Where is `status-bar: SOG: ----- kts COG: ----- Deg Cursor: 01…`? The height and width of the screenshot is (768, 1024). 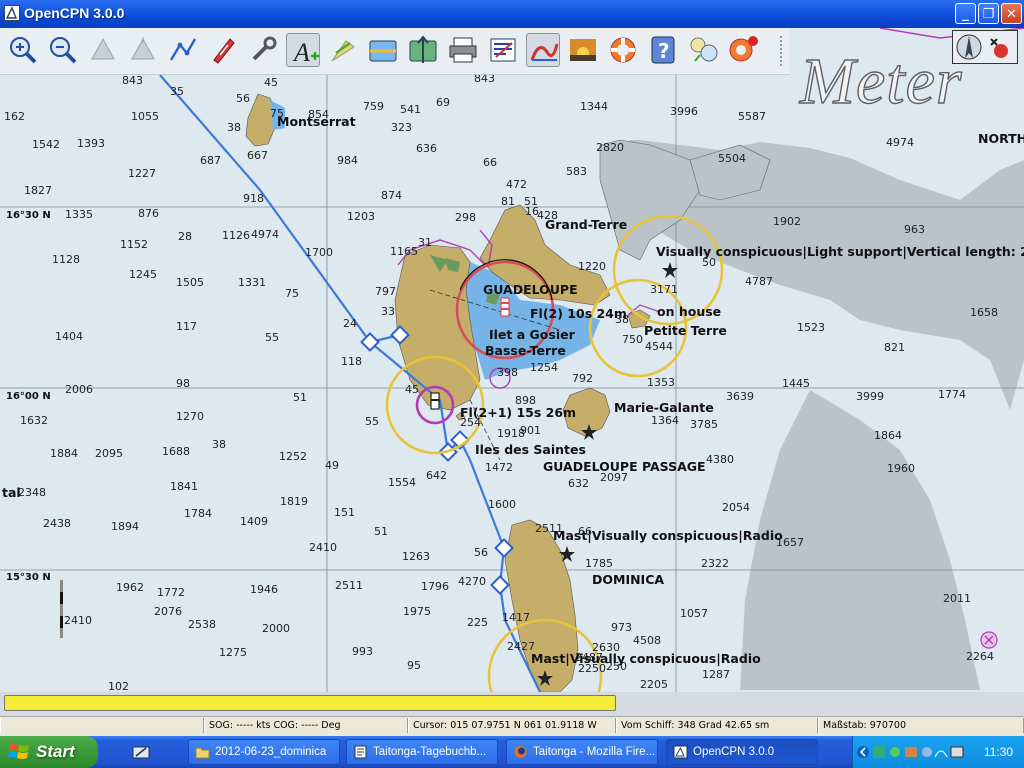
status-bar: SOG: ----- kts COG: ----- Deg Cursor: 01… is located at coordinates (512, 725).